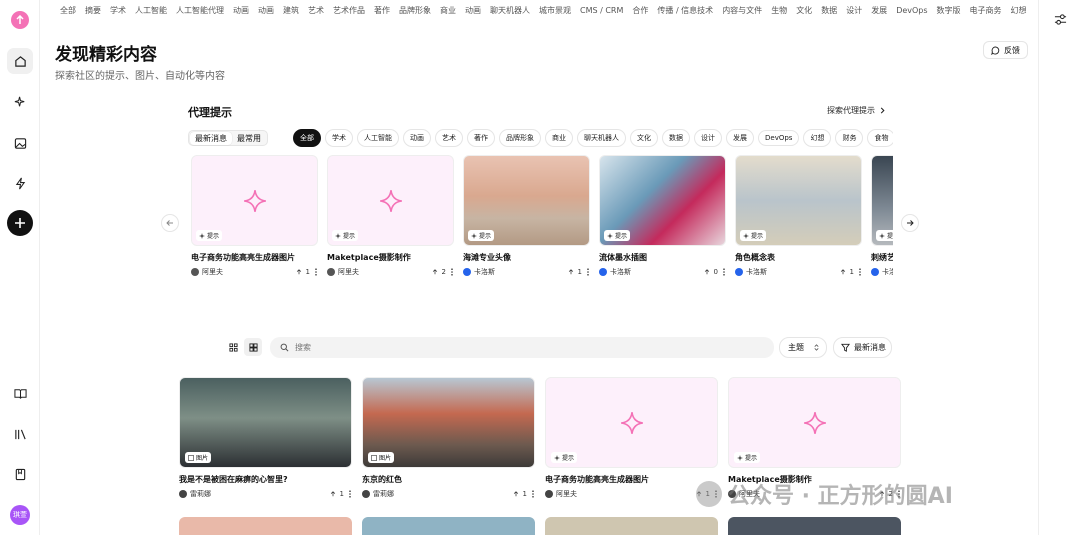 The image size is (1080, 535). Describe the element at coordinates (911, 10) in the screenshot. I see `top-category-item: DevOps` at that location.